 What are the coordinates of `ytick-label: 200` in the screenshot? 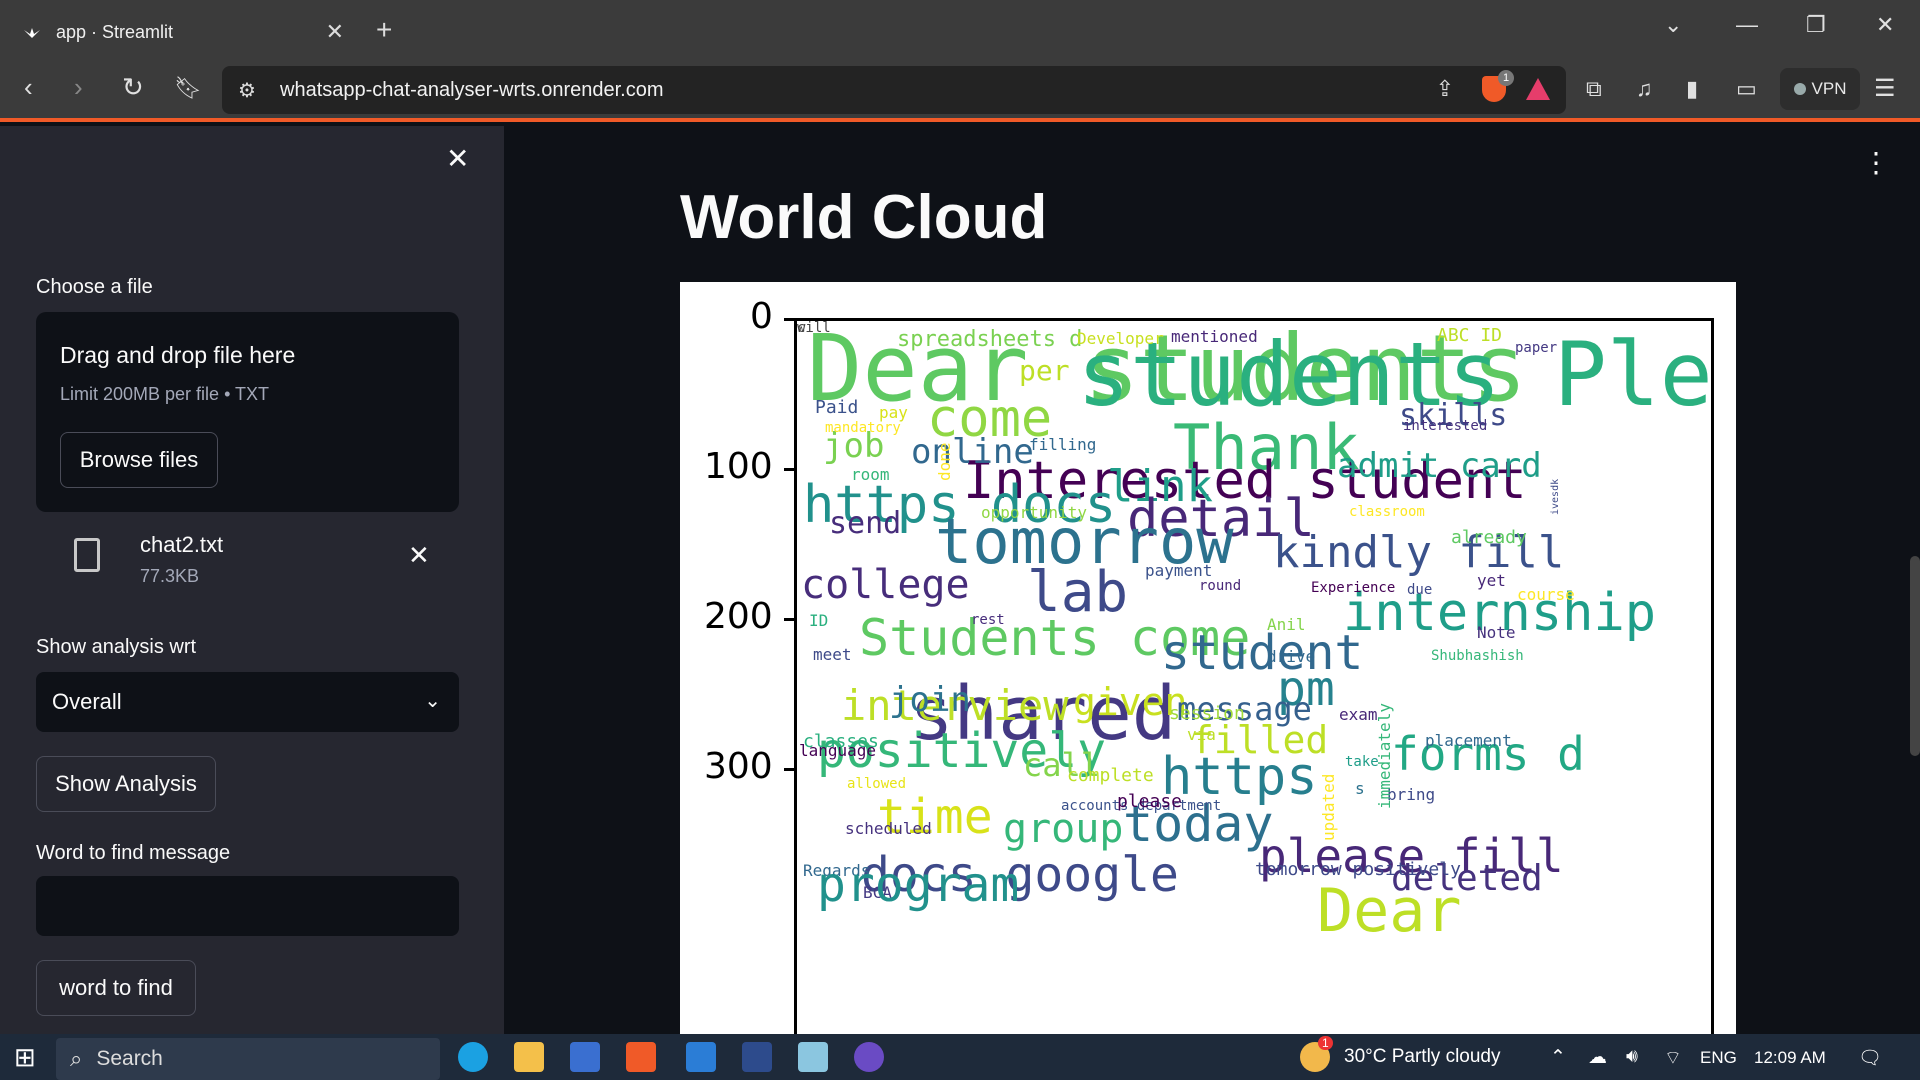 It's located at (738, 616).